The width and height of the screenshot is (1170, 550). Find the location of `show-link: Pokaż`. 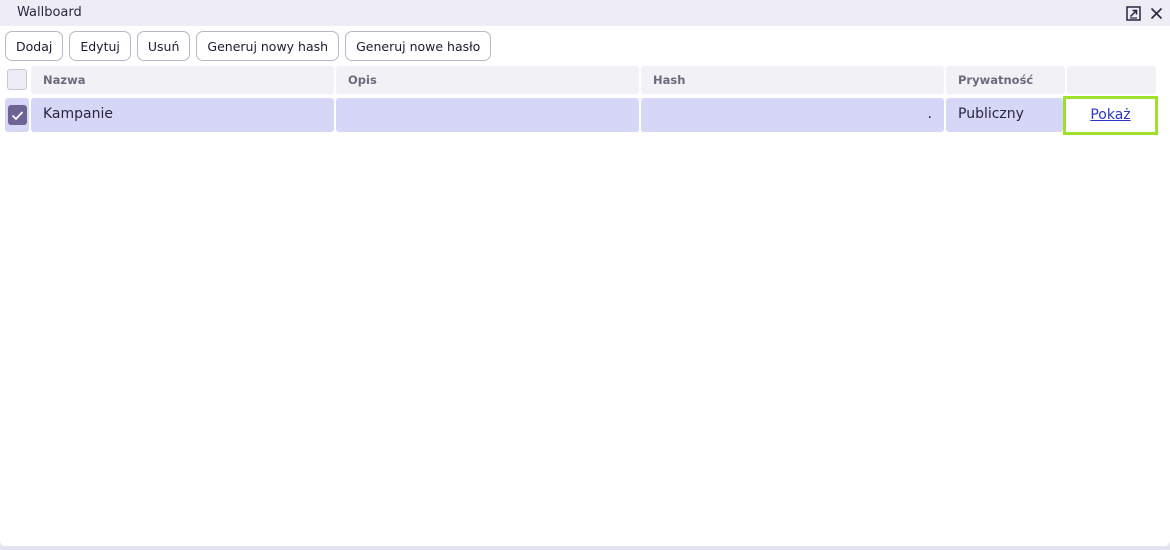

show-link: Pokaż is located at coordinates (1110, 115).